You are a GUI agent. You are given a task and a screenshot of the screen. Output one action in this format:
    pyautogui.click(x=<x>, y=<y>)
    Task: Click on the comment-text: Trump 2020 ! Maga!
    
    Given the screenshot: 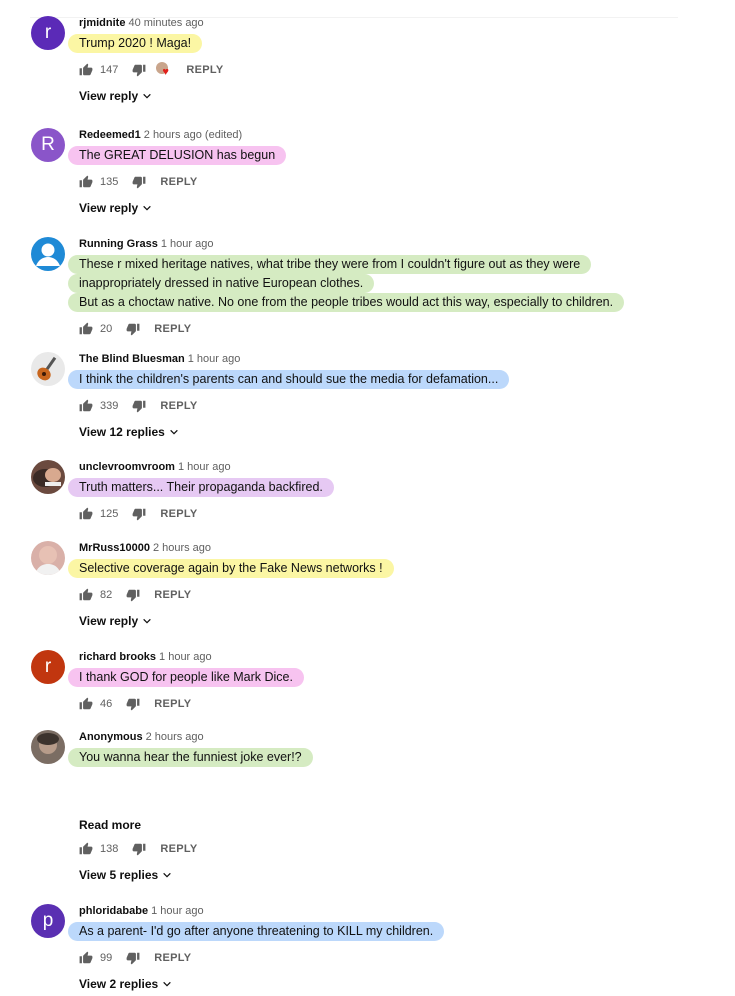 What is the action you would take?
    pyautogui.click(x=135, y=43)
    